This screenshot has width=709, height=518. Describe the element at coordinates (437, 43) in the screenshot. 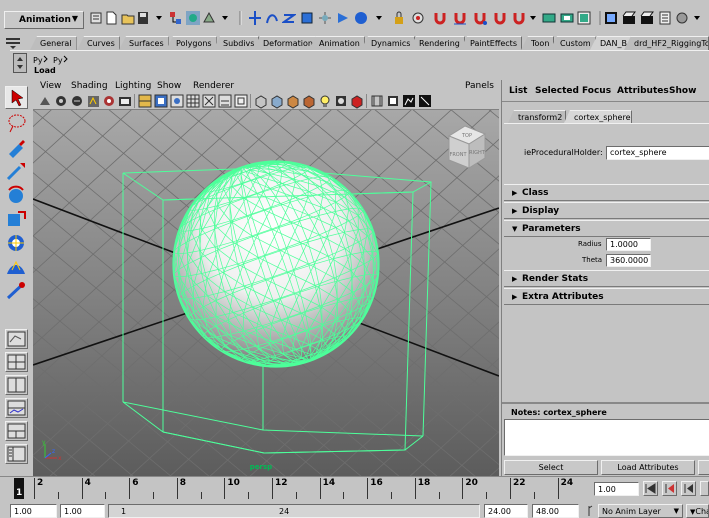

I see `shelf-tab-rendering: Rendering` at that location.